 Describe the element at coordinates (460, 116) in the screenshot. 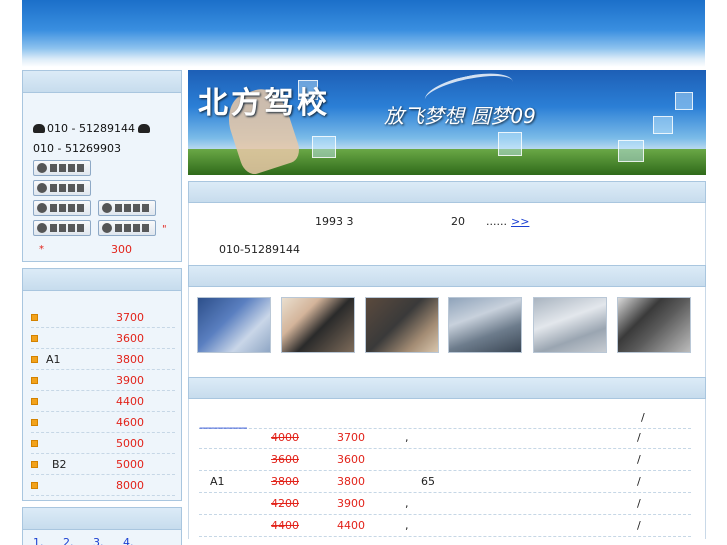

I see `slogan: 放飞梦想 圆梦09` at that location.